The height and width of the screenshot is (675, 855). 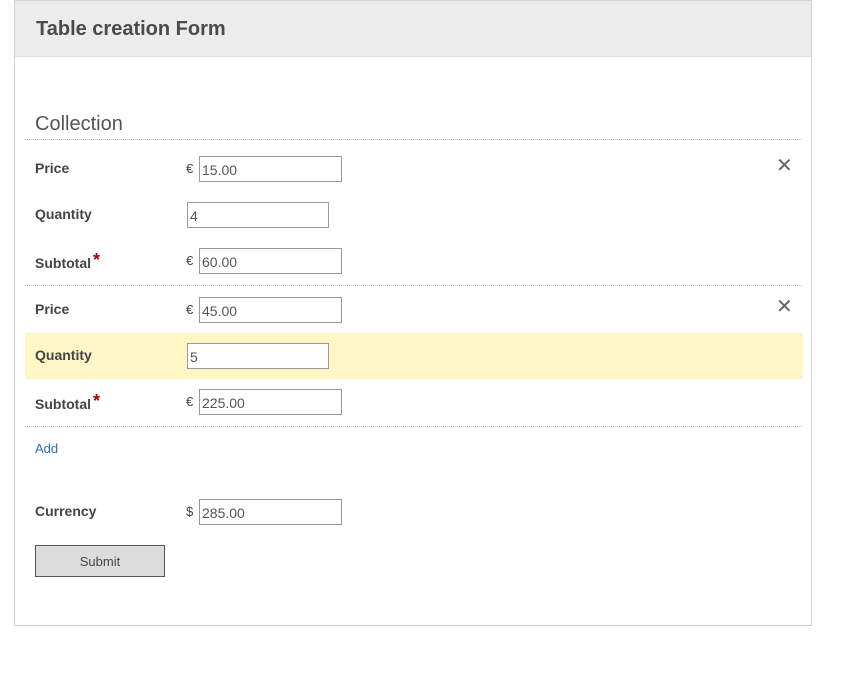 I want to click on item-1-subtotal-input, so click(x=270, y=261).